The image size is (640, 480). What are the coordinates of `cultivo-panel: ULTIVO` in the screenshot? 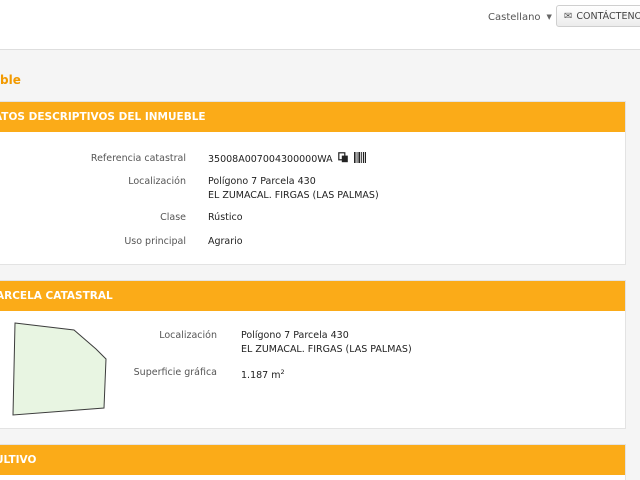 It's located at (313, 462).